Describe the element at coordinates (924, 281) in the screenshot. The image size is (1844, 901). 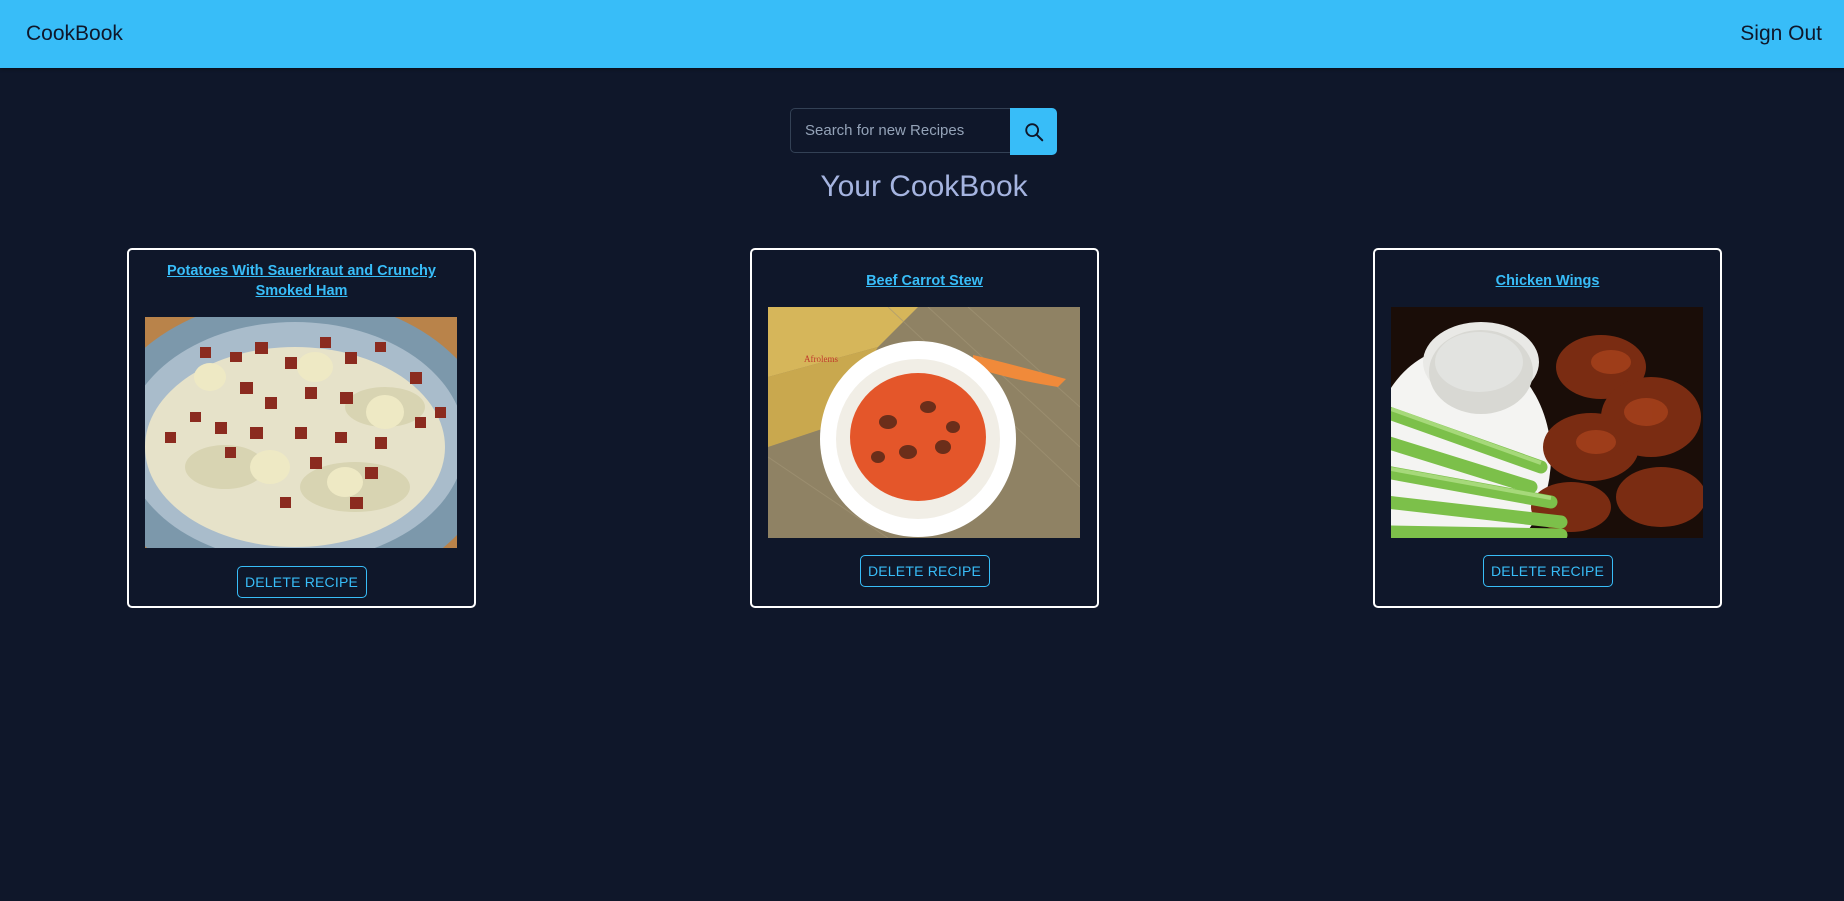
I see `recipe-title-link: Beef Carrot Stew` at that location.